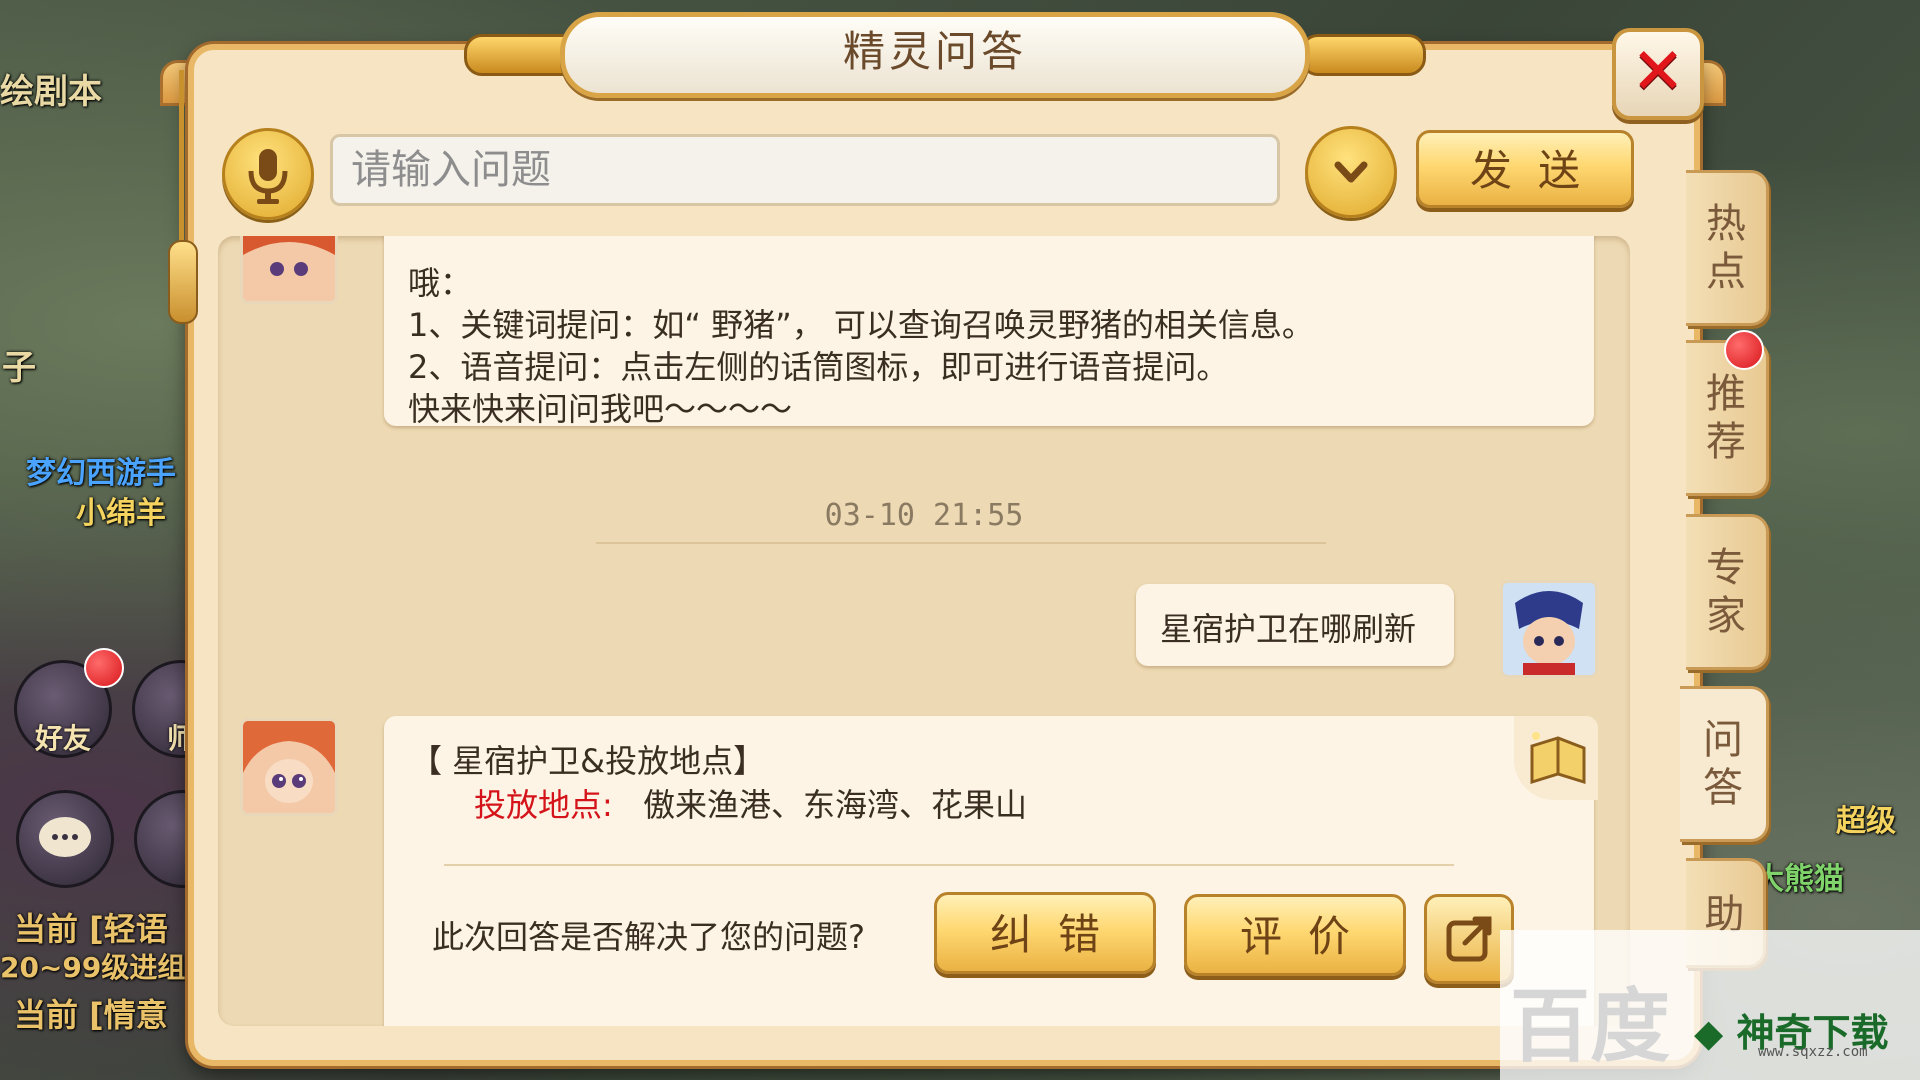 The height and width of the screenshot is (1080, 1920). I want to click on microphone-icon, so click(268, 176).